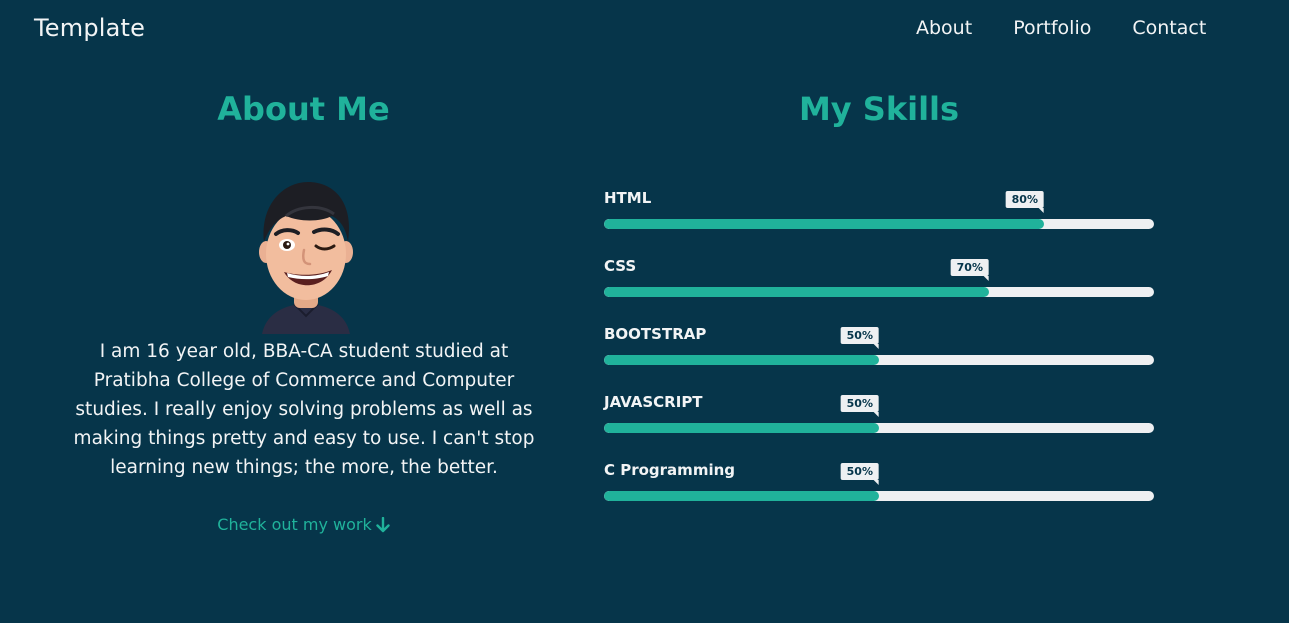 The image size is (1289, 623). What do you see at coordinates (628, 198) in the screenshot?
I see `skill-name: HTML` at bounding box center [628, 198].